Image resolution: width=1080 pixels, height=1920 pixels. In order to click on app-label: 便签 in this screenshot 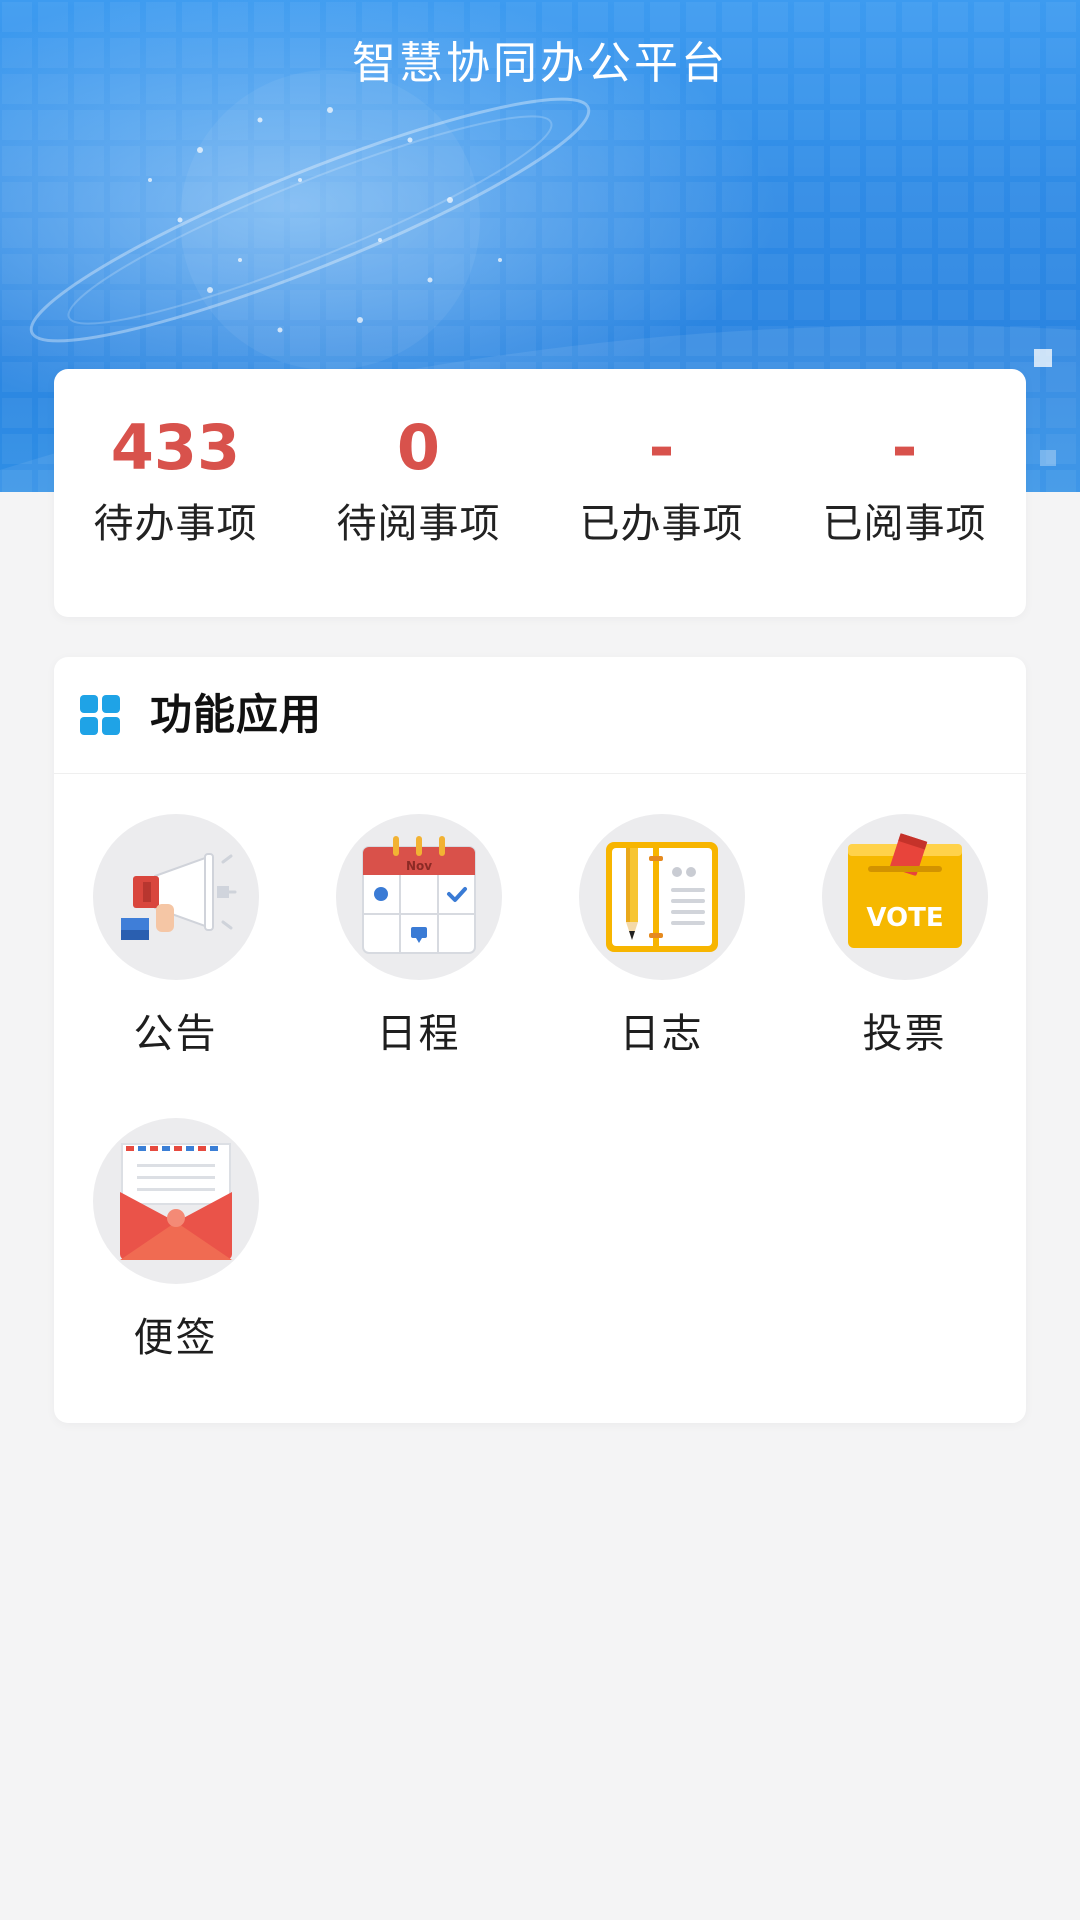, I will do `click(175, 1338)`.